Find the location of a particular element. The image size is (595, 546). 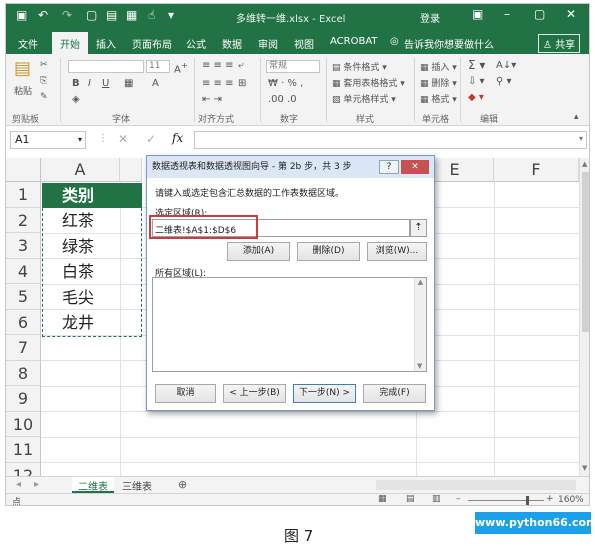

minimize-icon: – is located at coordinates (507, 14).